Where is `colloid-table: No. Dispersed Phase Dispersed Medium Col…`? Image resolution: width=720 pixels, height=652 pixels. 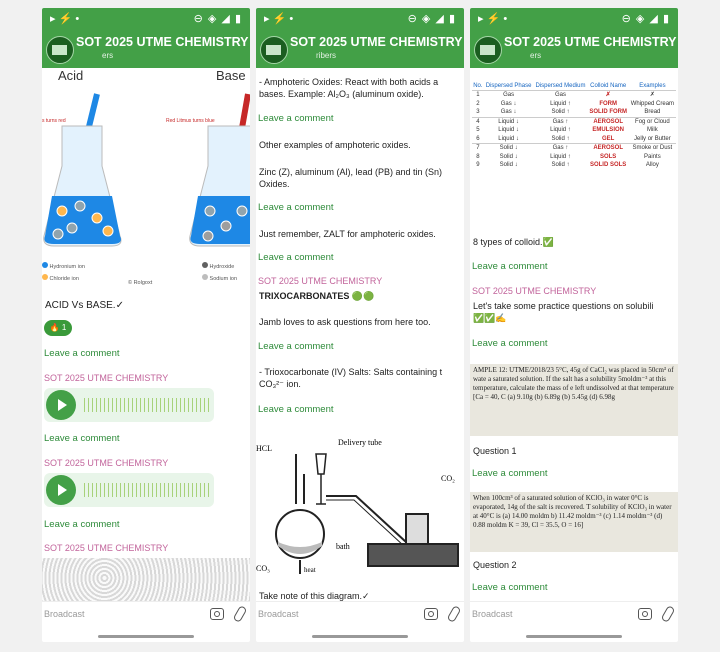
colloid-table: No. Dispersed Phase Dispersed Medium Col… is located at coordinates (574, 126).